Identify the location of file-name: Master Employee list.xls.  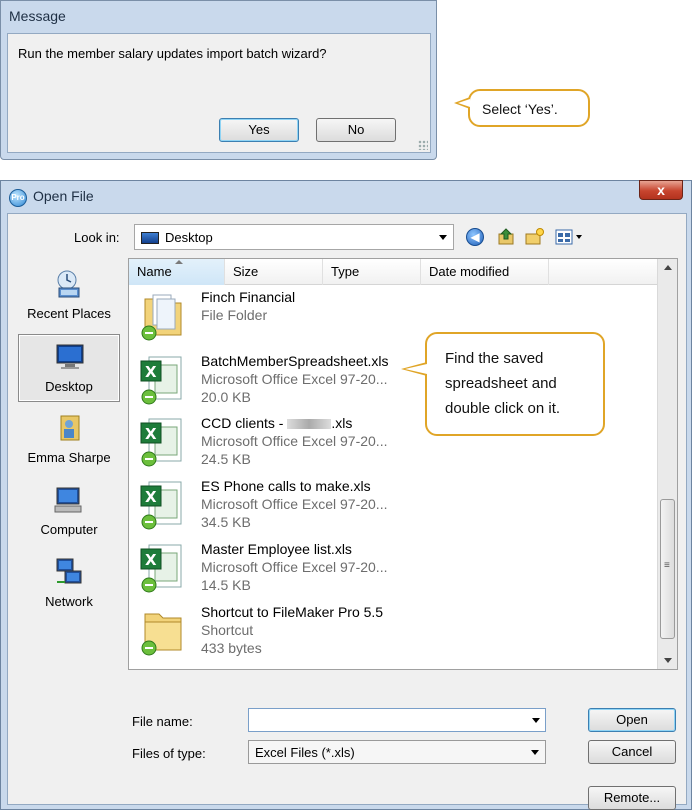
(276, 549).